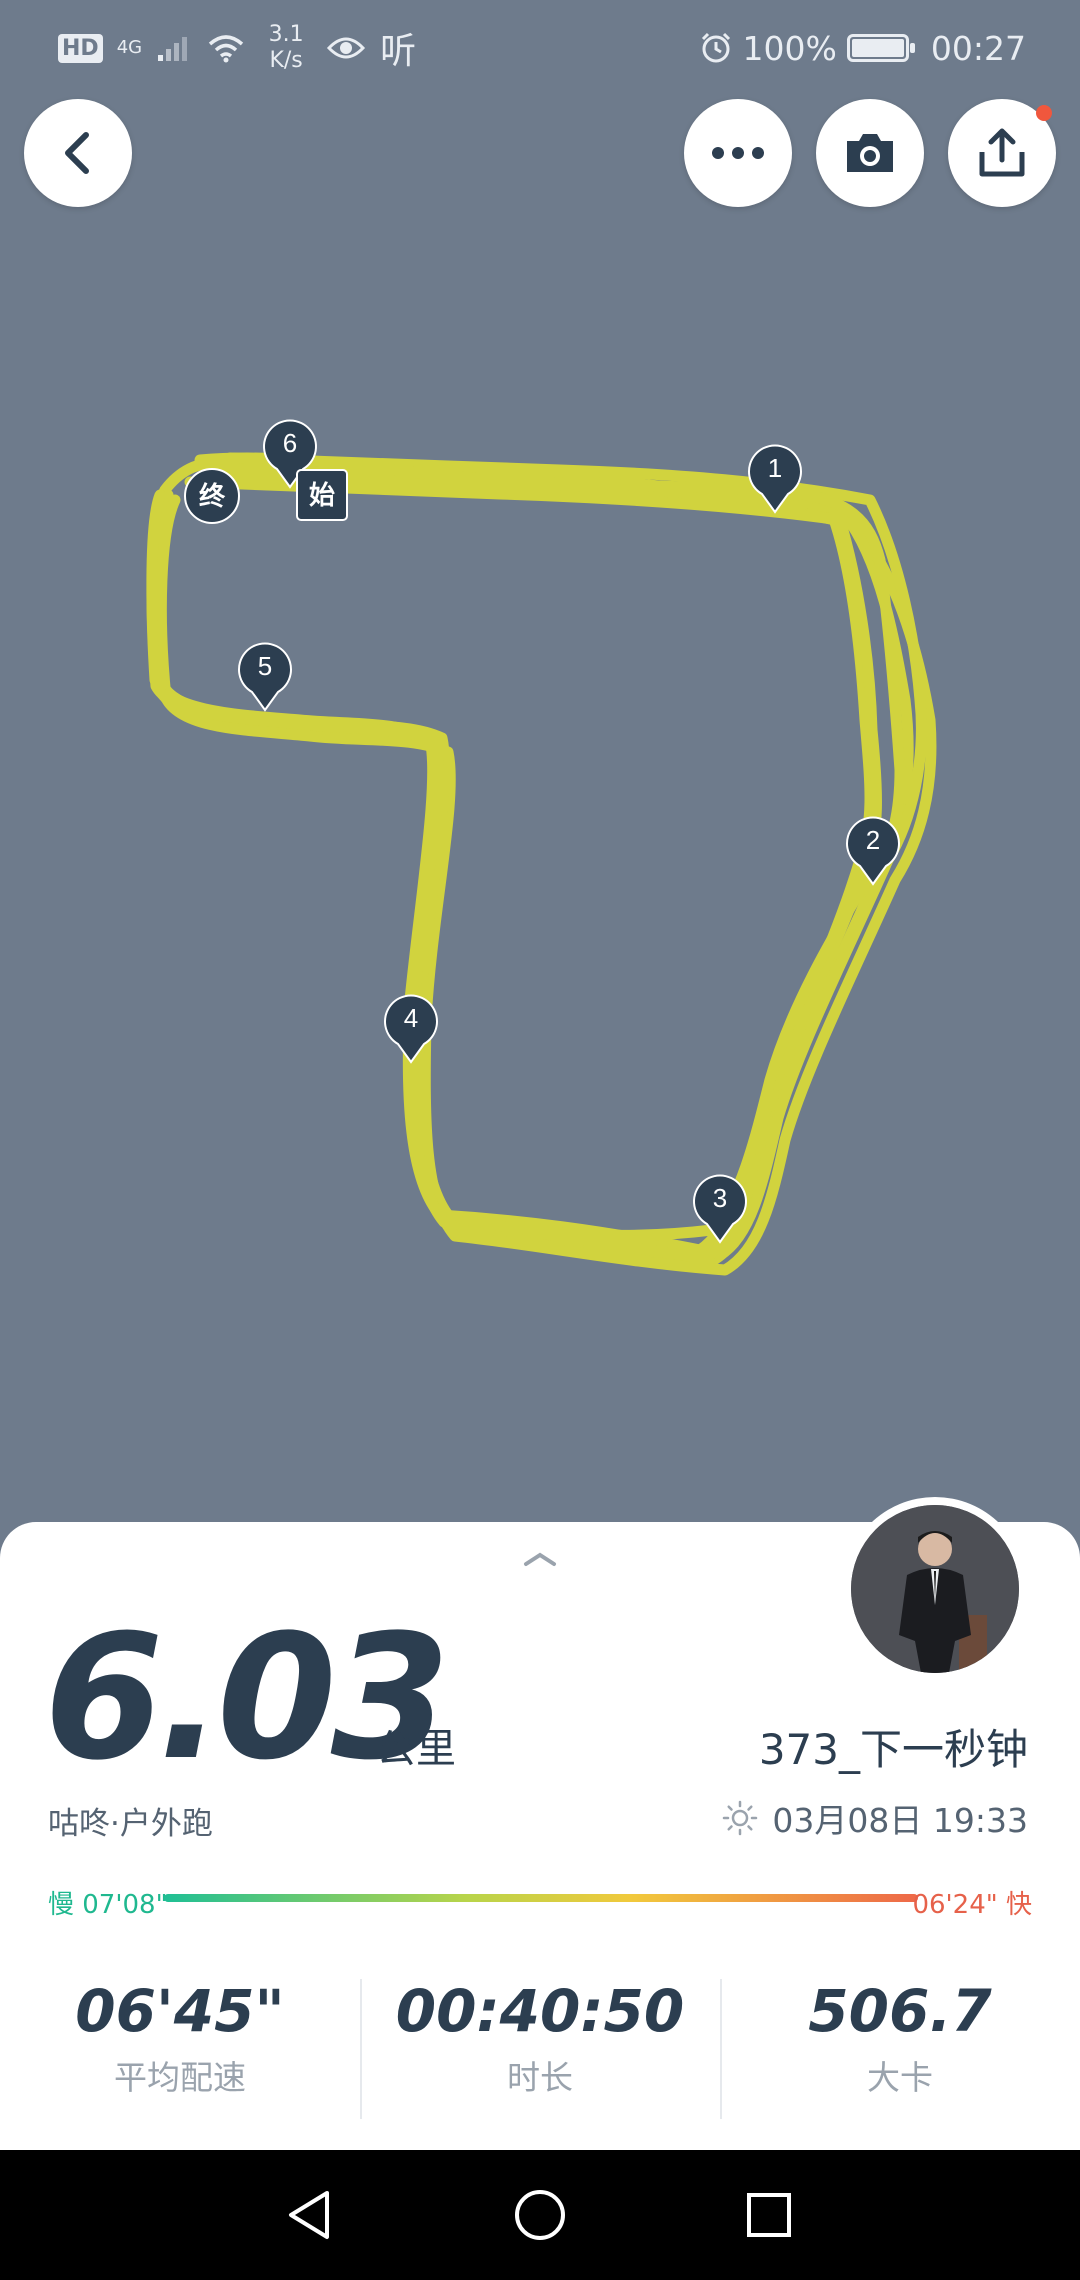 Image resolution: width=1080 pixels, height=2280 pixels. What do you see at coordinates (893, 1746) in the screenshot?
I see `username: 373_下一秒钟` at bounding box center [893, 1746].